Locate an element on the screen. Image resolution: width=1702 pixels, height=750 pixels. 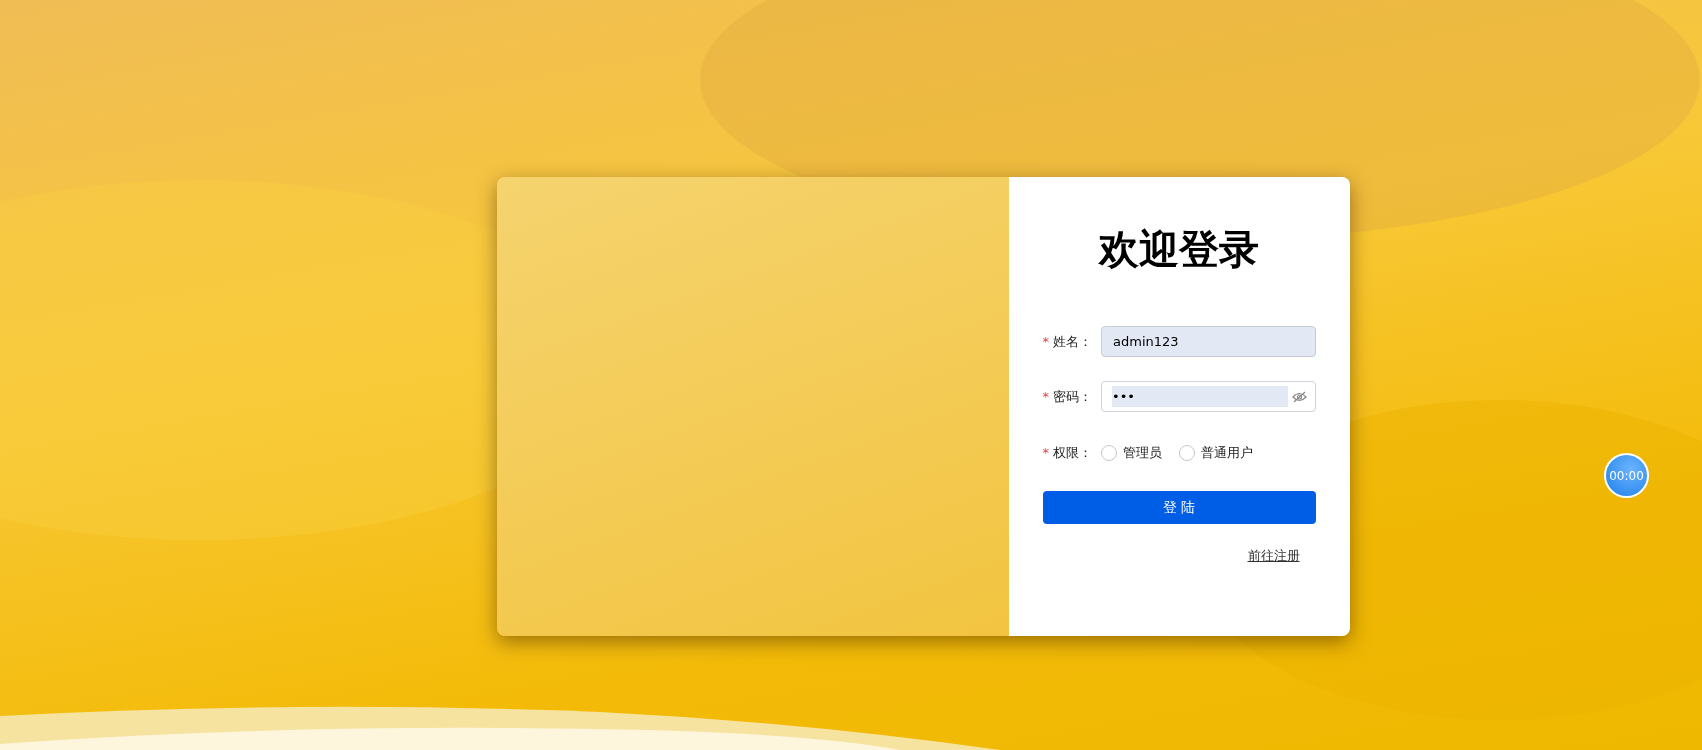
radio-label: 普通用户 is located at coordinates (1227, 453).